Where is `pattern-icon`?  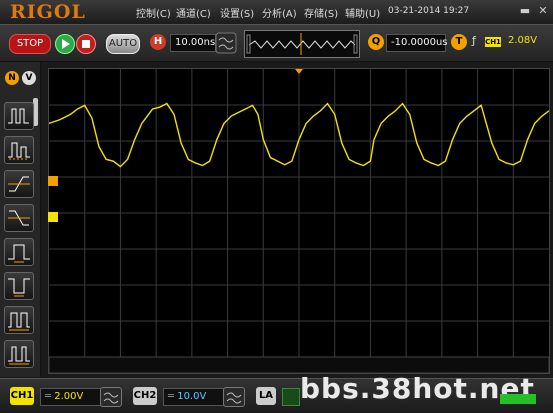
pattern-icon is located at coordinates (19, 321).